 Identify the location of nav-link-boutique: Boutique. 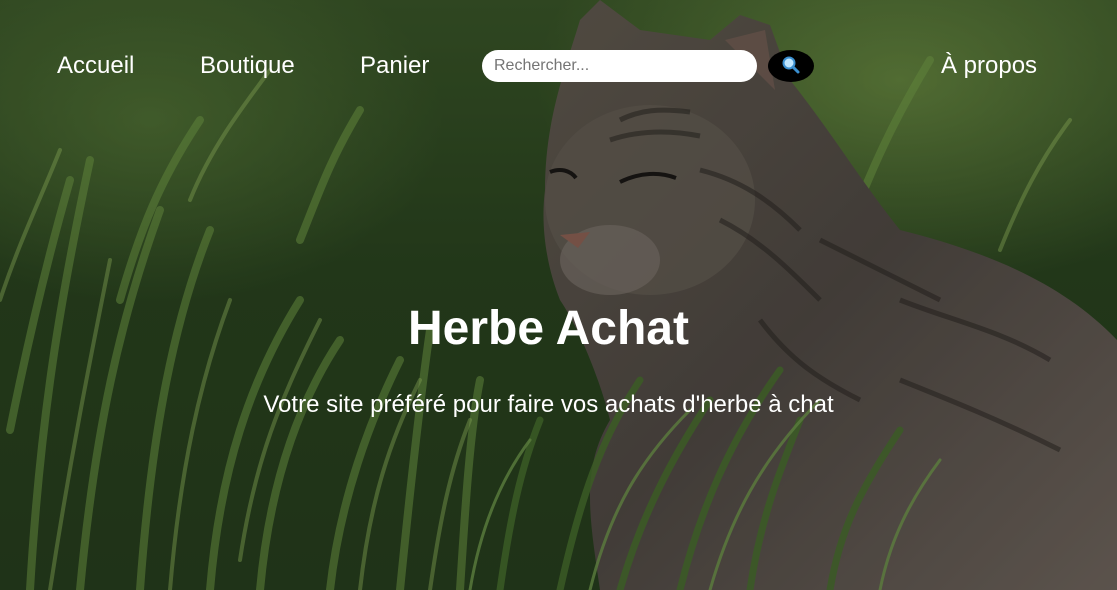
(247, 66).